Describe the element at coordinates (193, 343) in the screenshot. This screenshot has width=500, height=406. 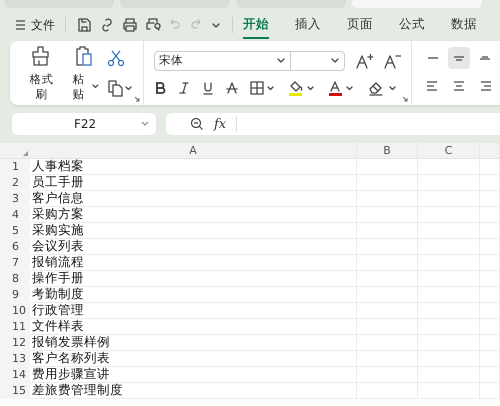
I see `table-cell: 报销发票样例` at that location.